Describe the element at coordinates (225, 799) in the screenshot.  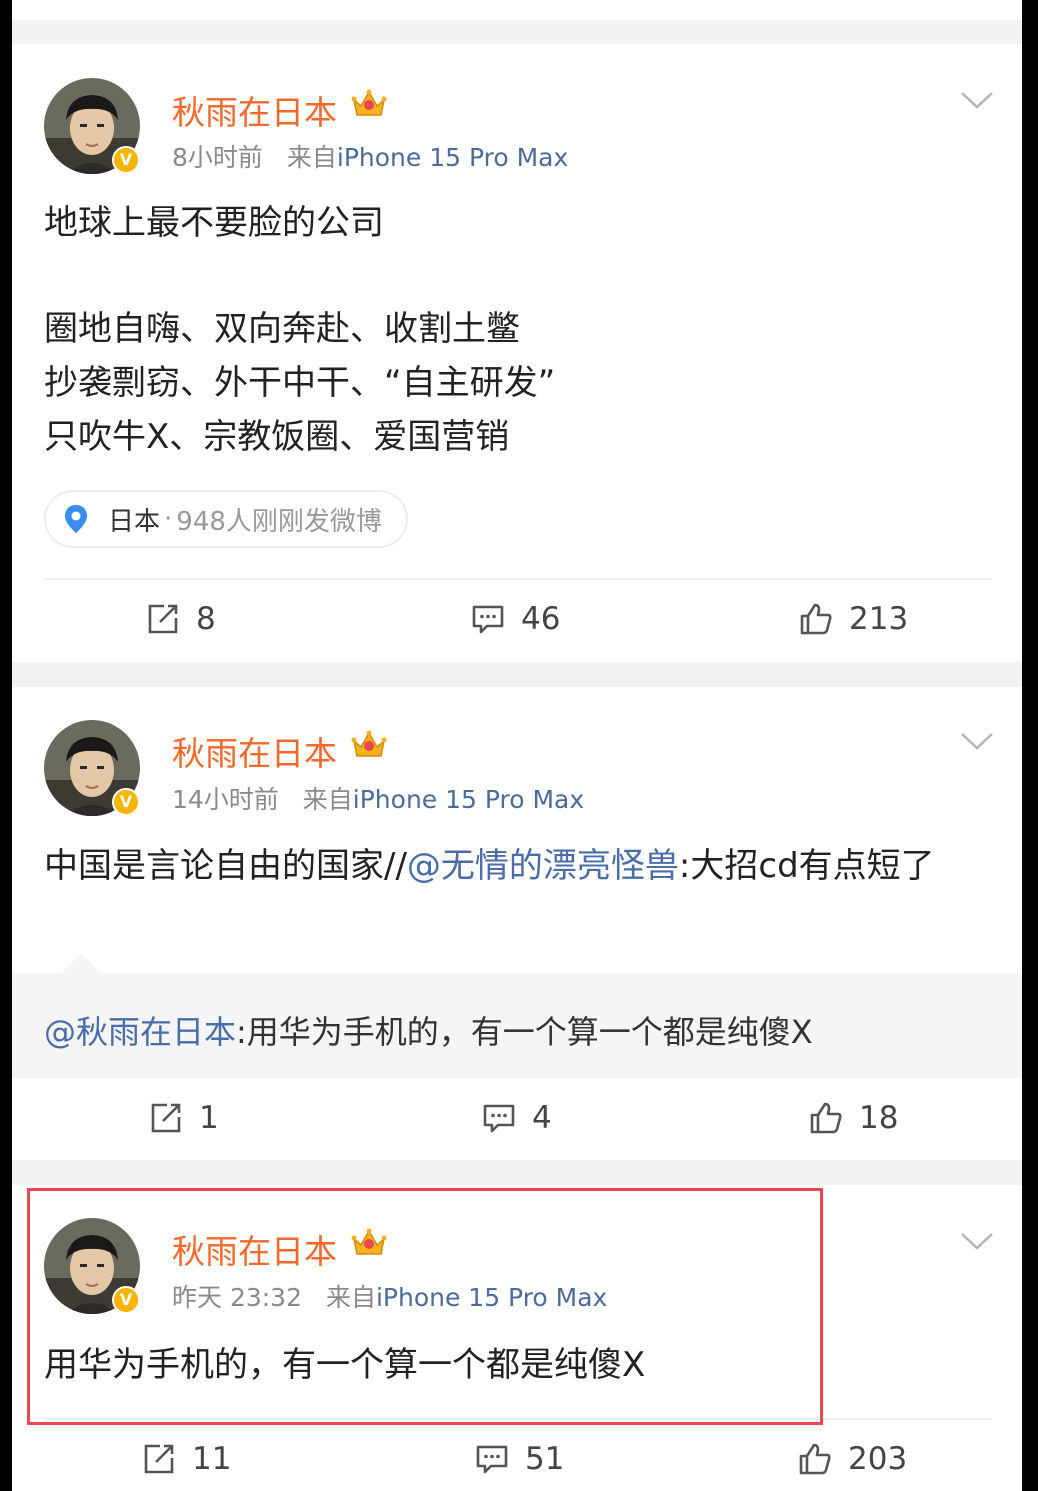
I see `post-time: 14小时前` at that location.